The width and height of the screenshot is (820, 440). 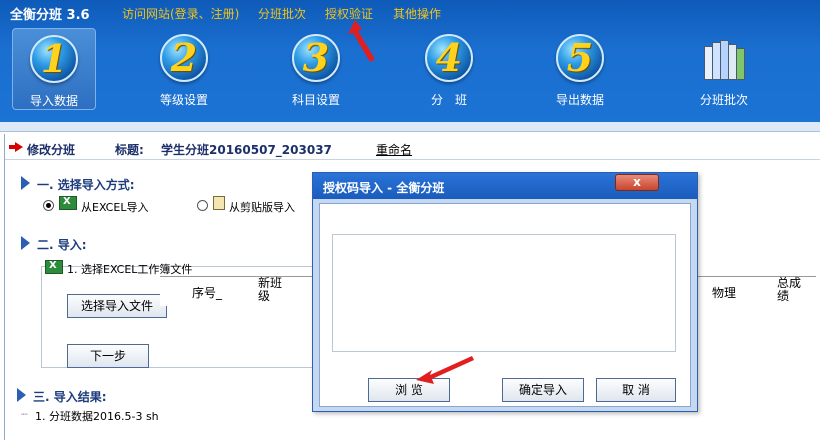 What do you see at coordinates (724, 292) in the screenshot?
I see `col-header-physics: 物理` at bounding box center [724, 292].